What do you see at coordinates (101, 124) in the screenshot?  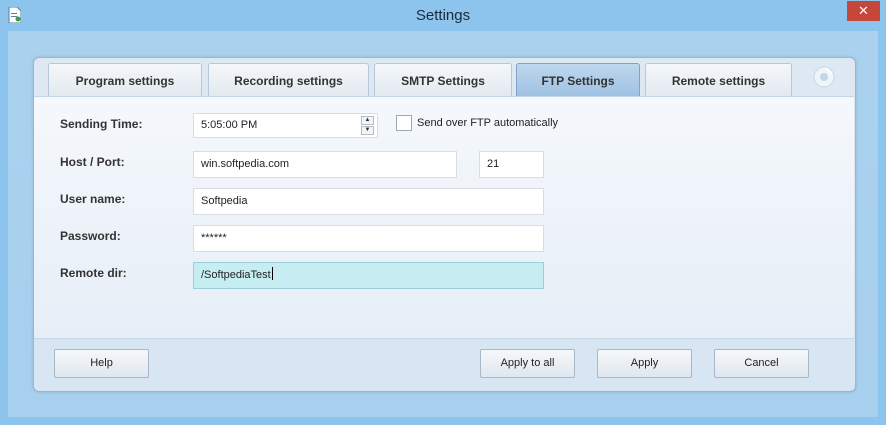 I see `sending-time-label: Sending Time:` at bounding box center [101, 124].